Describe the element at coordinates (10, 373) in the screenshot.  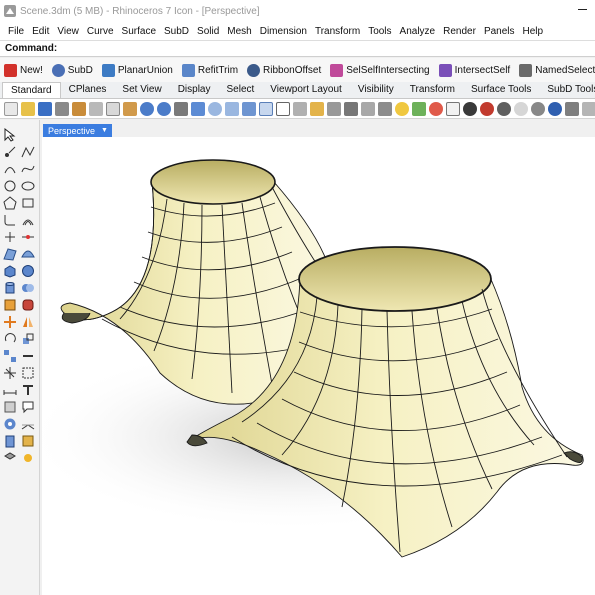
I see `explode-icon` at that location.